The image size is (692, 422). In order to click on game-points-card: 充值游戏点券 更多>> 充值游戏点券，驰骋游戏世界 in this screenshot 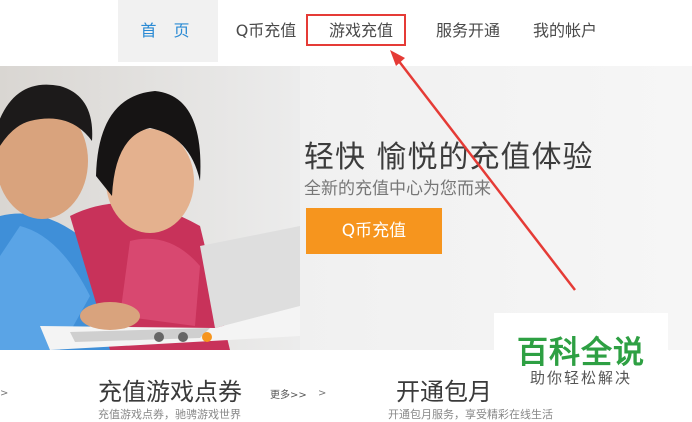, I will do `click(159, 386)`.